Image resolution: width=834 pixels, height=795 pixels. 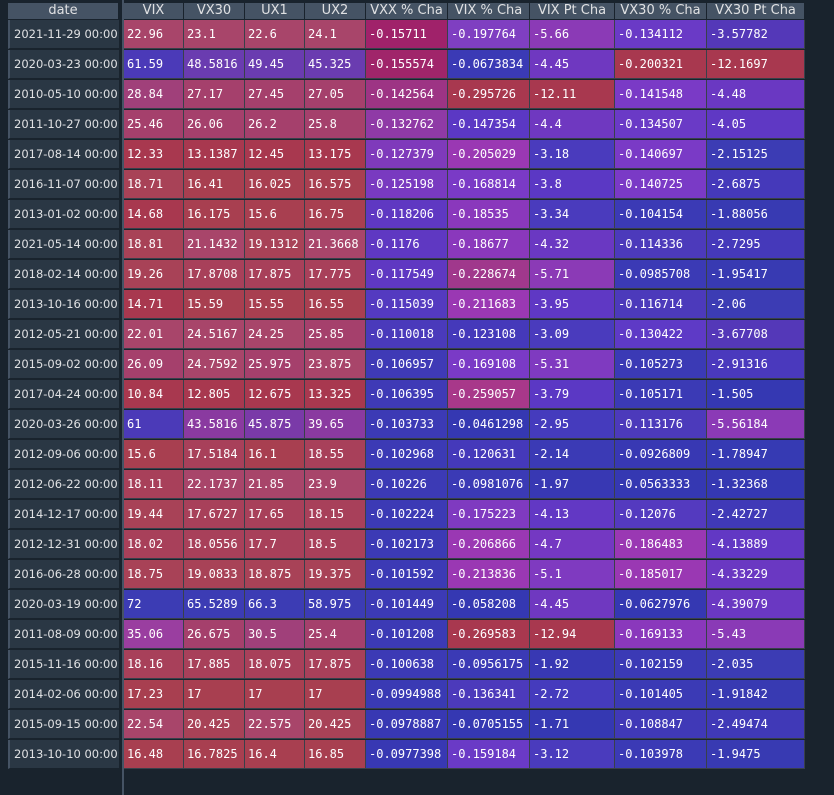 What do you see at coordinates (407, 514) in the screenshot?
I see `table-cell: -0.102224` at bounding box center [407, 514].